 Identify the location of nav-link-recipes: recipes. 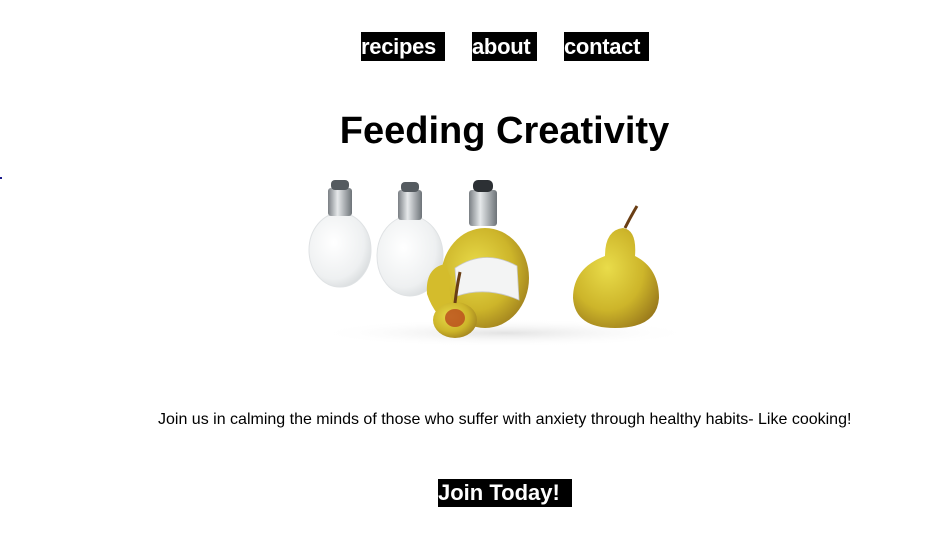
(403, 46).